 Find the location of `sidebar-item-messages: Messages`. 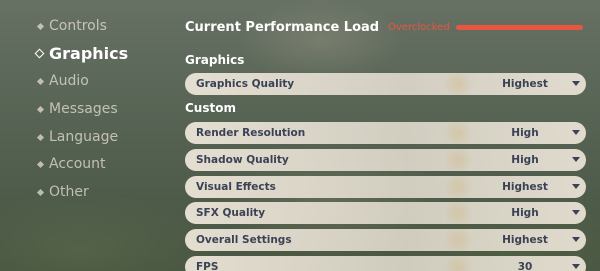

sidebar-item-messages: Messages is located at coordinates (77, 109).